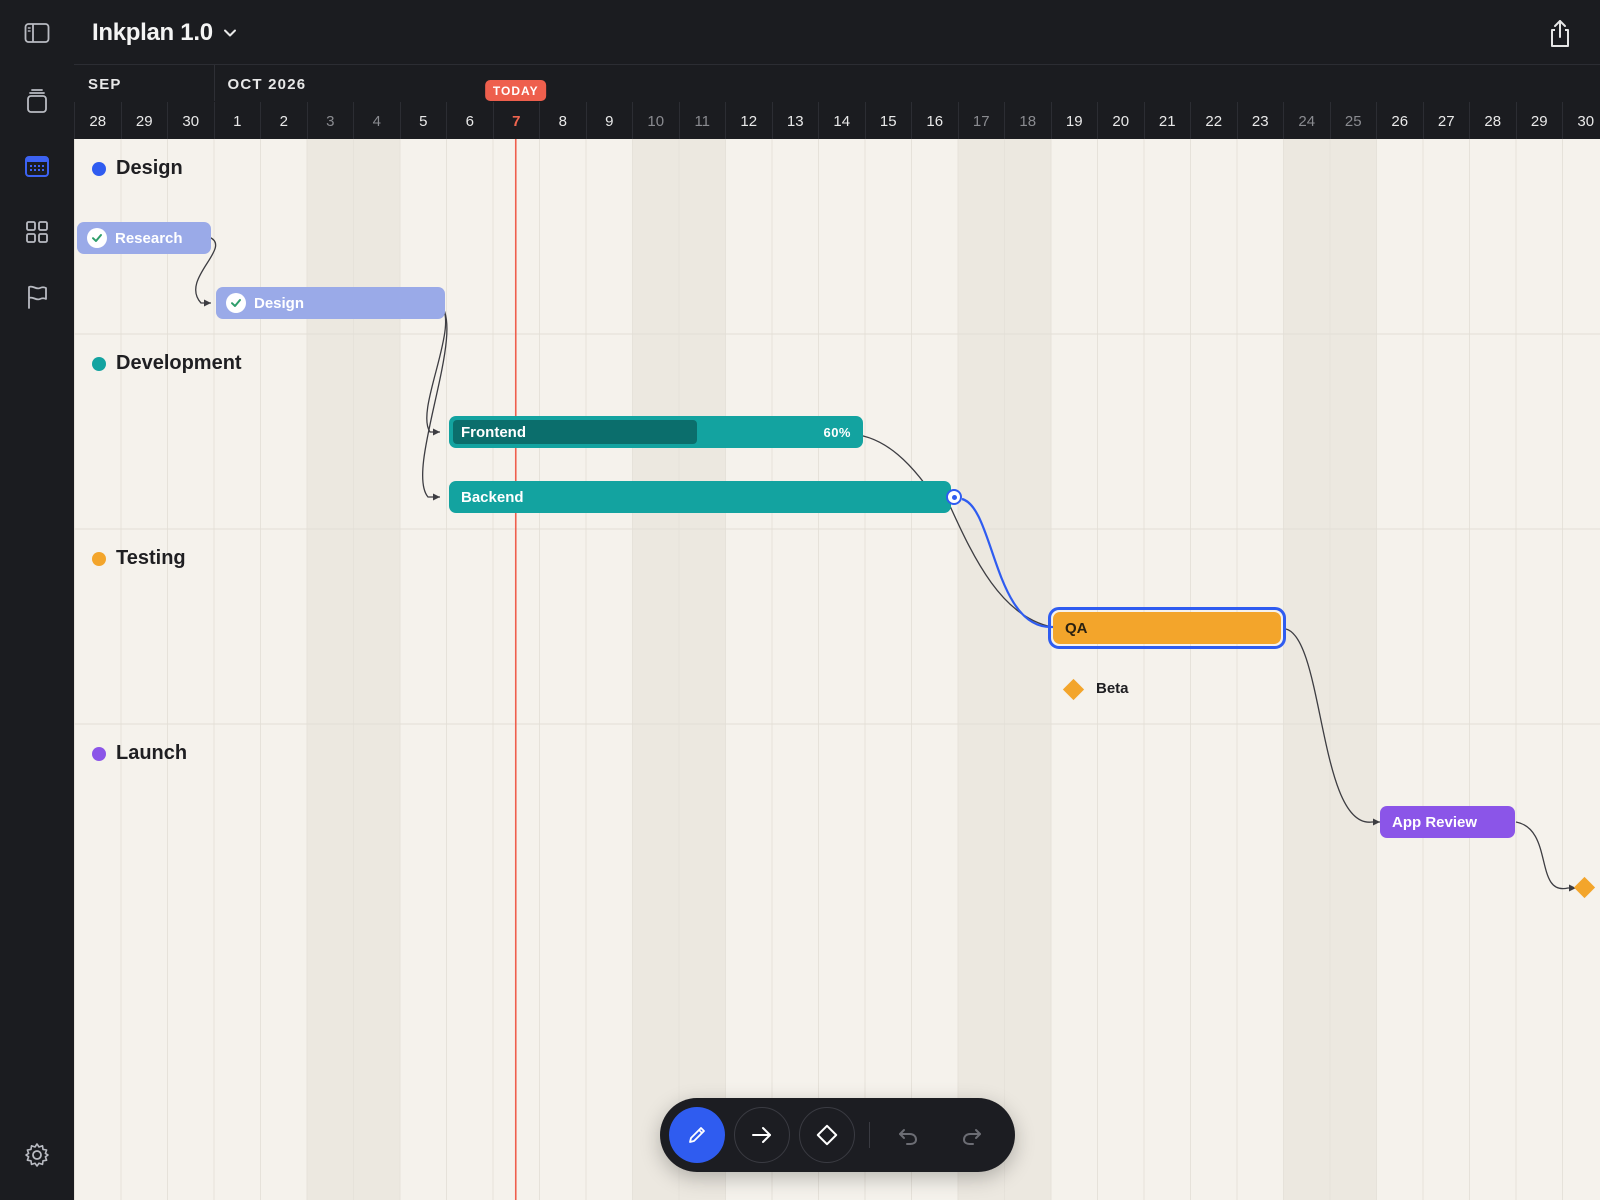  What do you see at coordinates (1260, 121) in the screenshot?
I see `day-cell: 23` at bounding box center [1260, 121].